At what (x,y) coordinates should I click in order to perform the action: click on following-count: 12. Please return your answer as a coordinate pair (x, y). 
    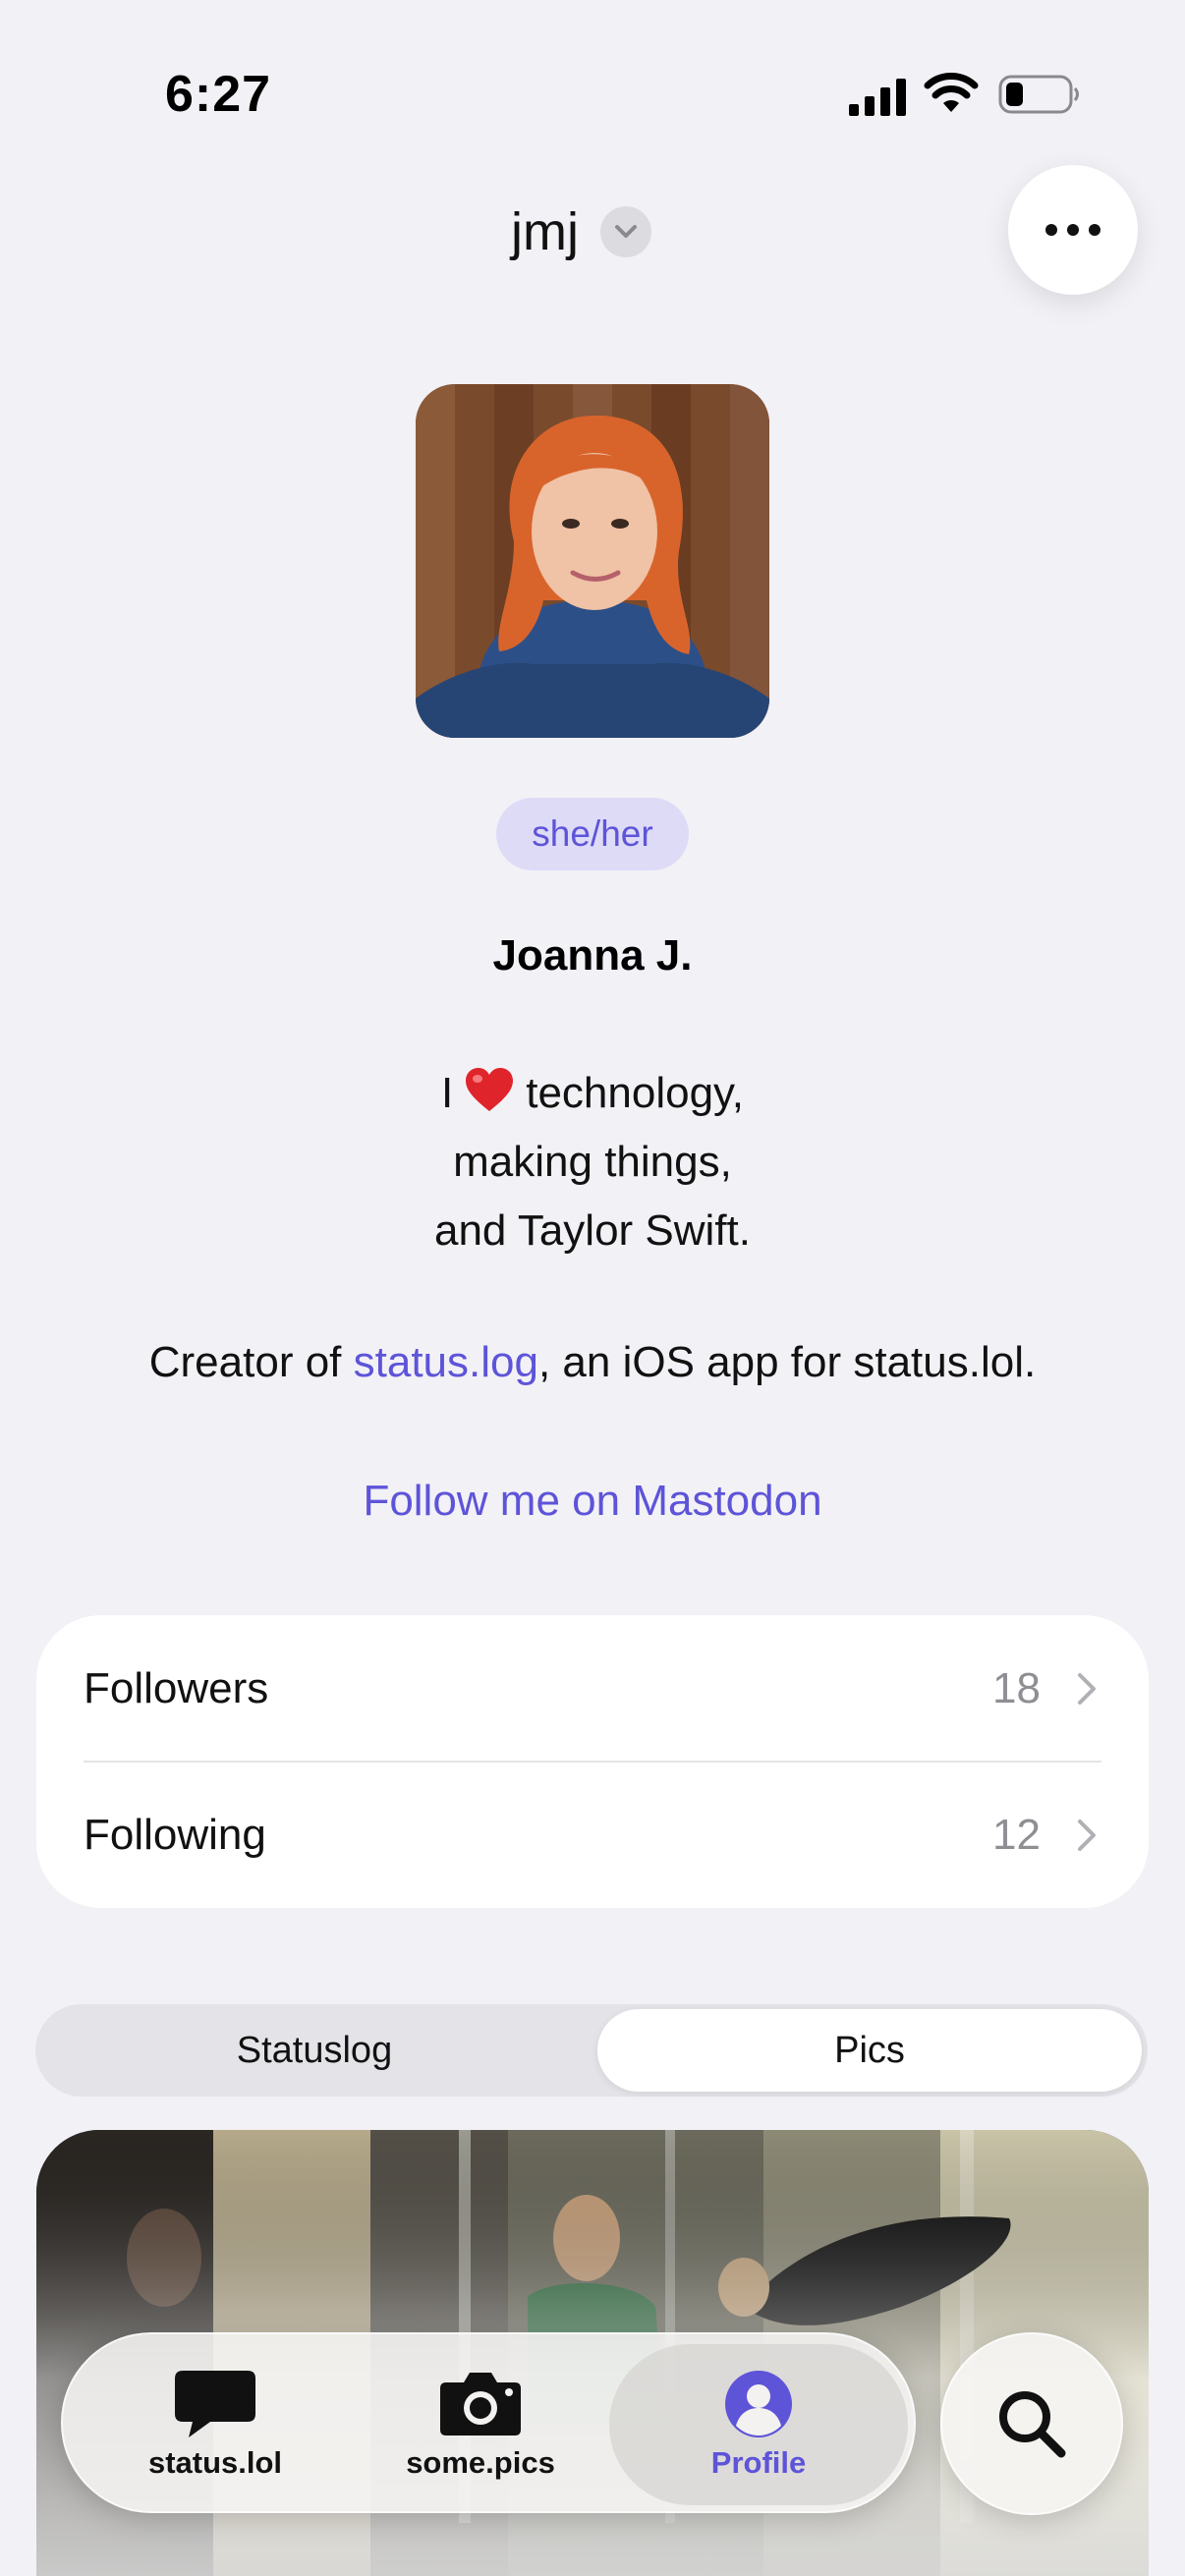
    Looking at the image, I should click on (1017, 1834).